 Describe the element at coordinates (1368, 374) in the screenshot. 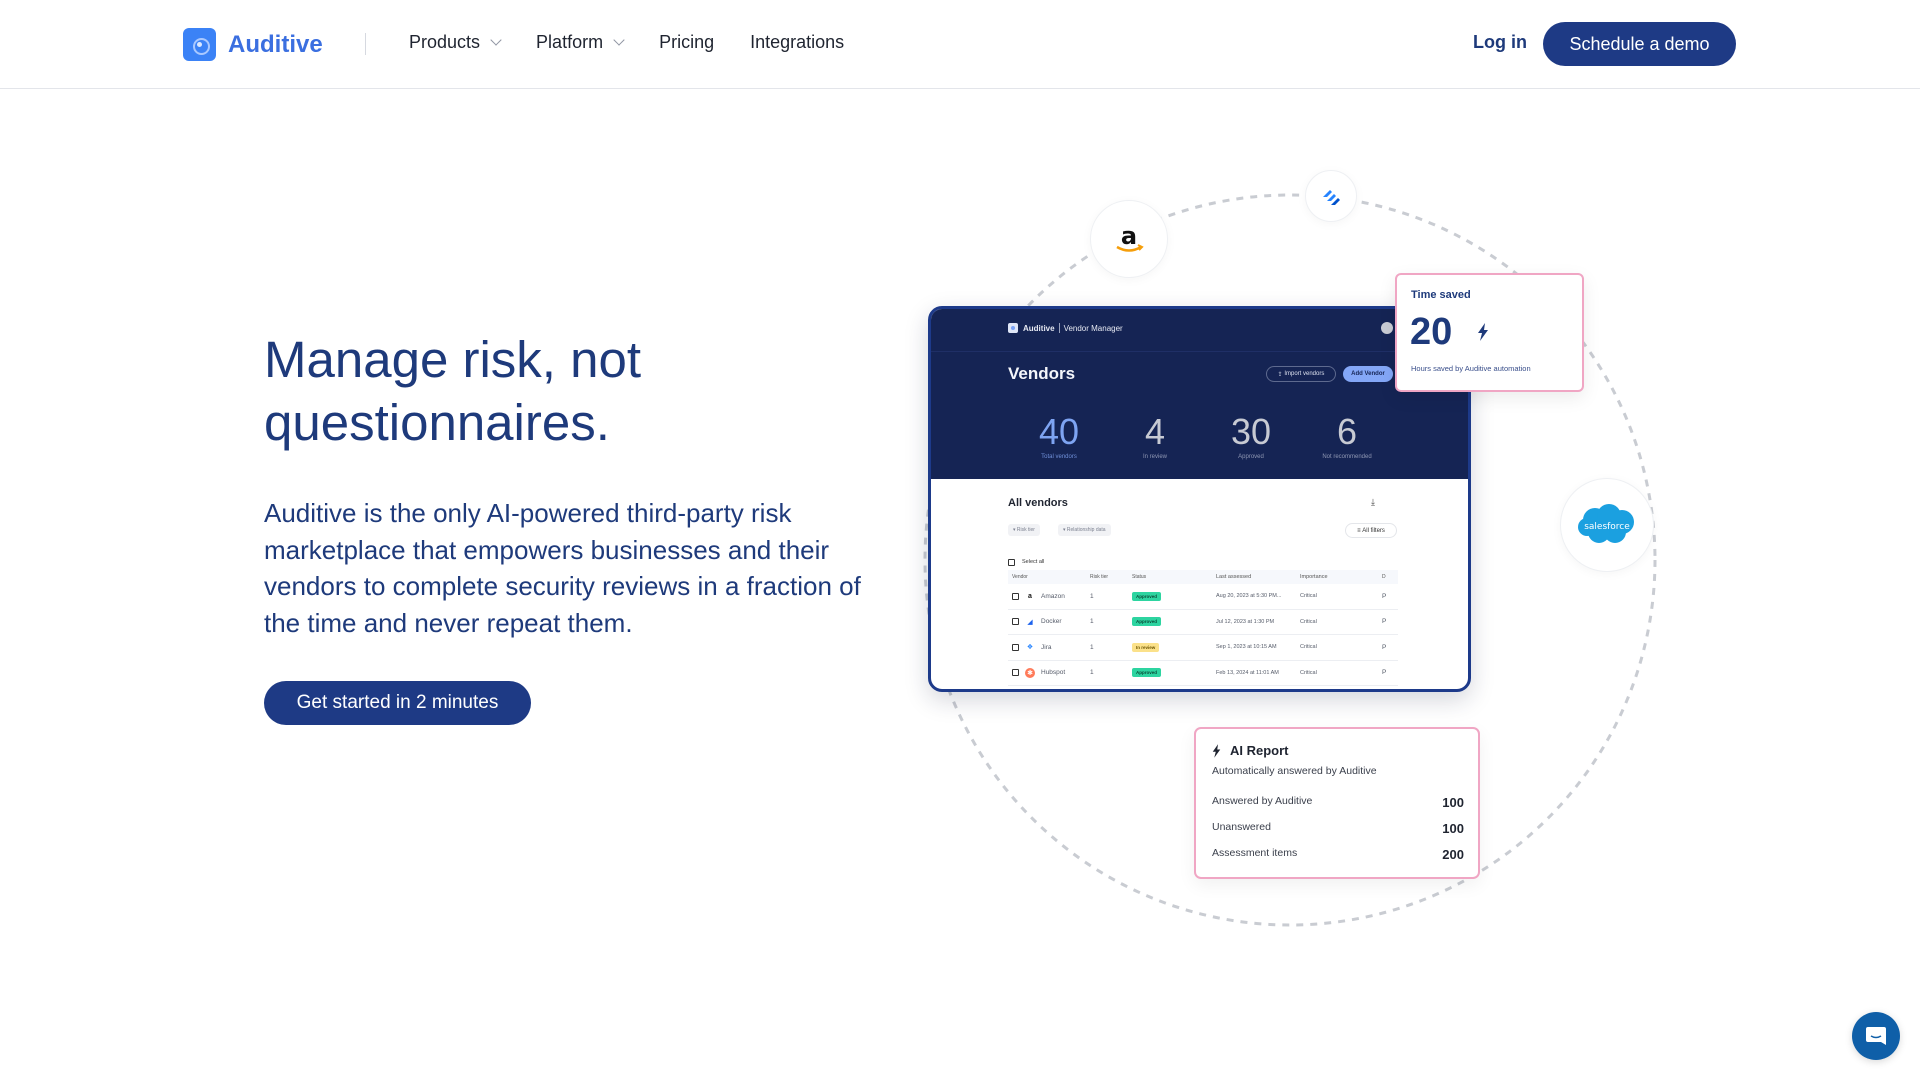

I see `add-vendor-button: Add Vendor` at that location.